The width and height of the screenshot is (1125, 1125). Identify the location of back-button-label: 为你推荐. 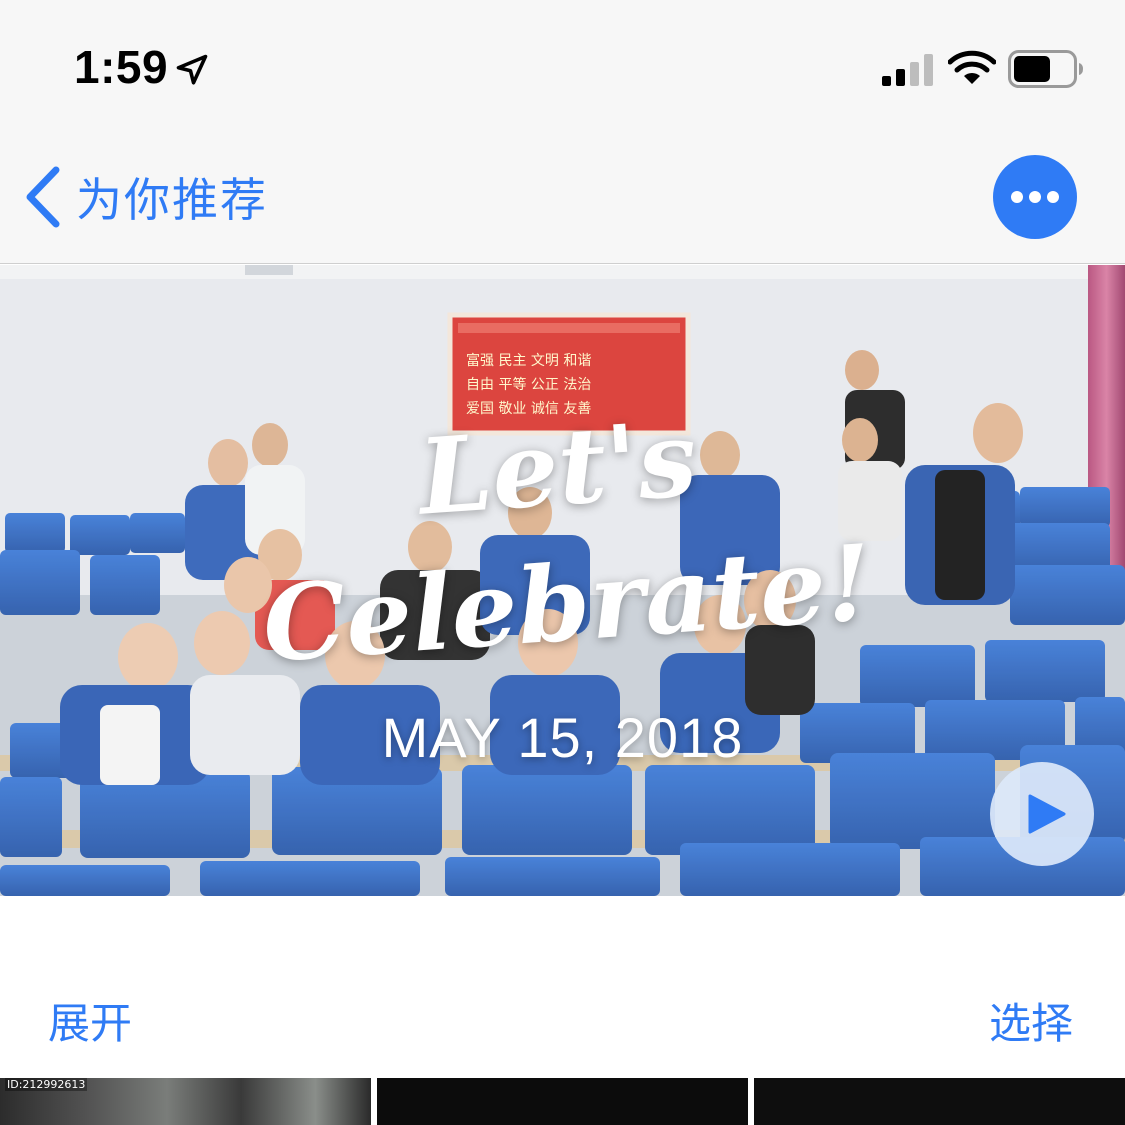
(172, 200).